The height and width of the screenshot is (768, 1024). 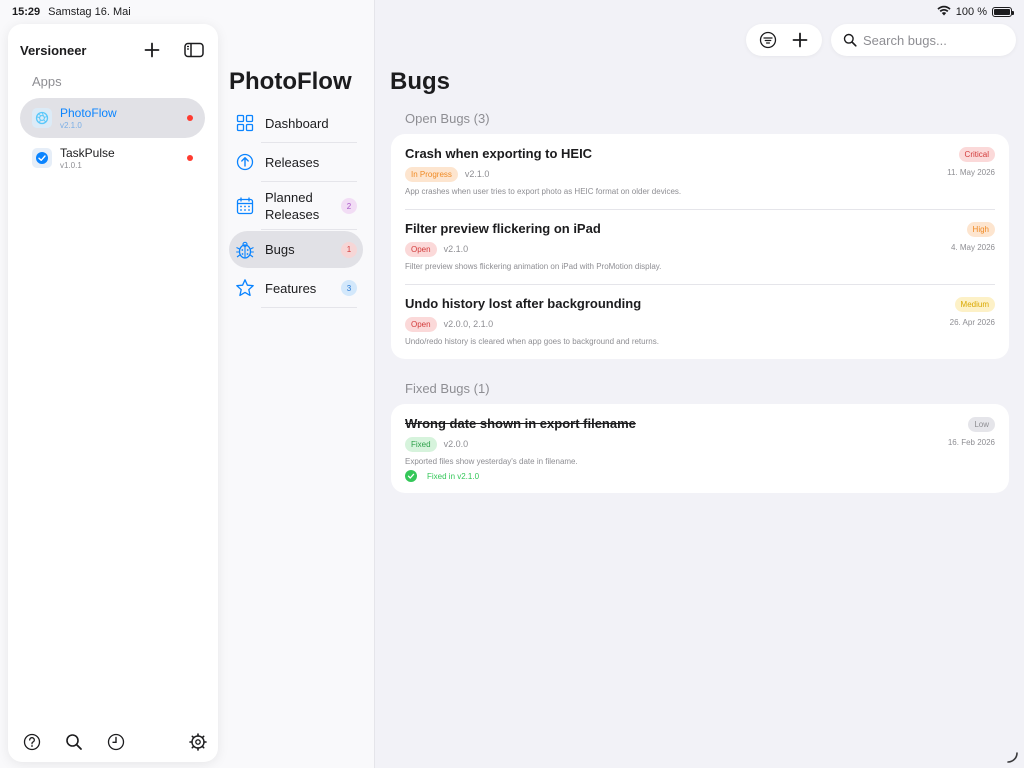 I want to click on arrow-up-circle-icon, so click(x=245, y=162).